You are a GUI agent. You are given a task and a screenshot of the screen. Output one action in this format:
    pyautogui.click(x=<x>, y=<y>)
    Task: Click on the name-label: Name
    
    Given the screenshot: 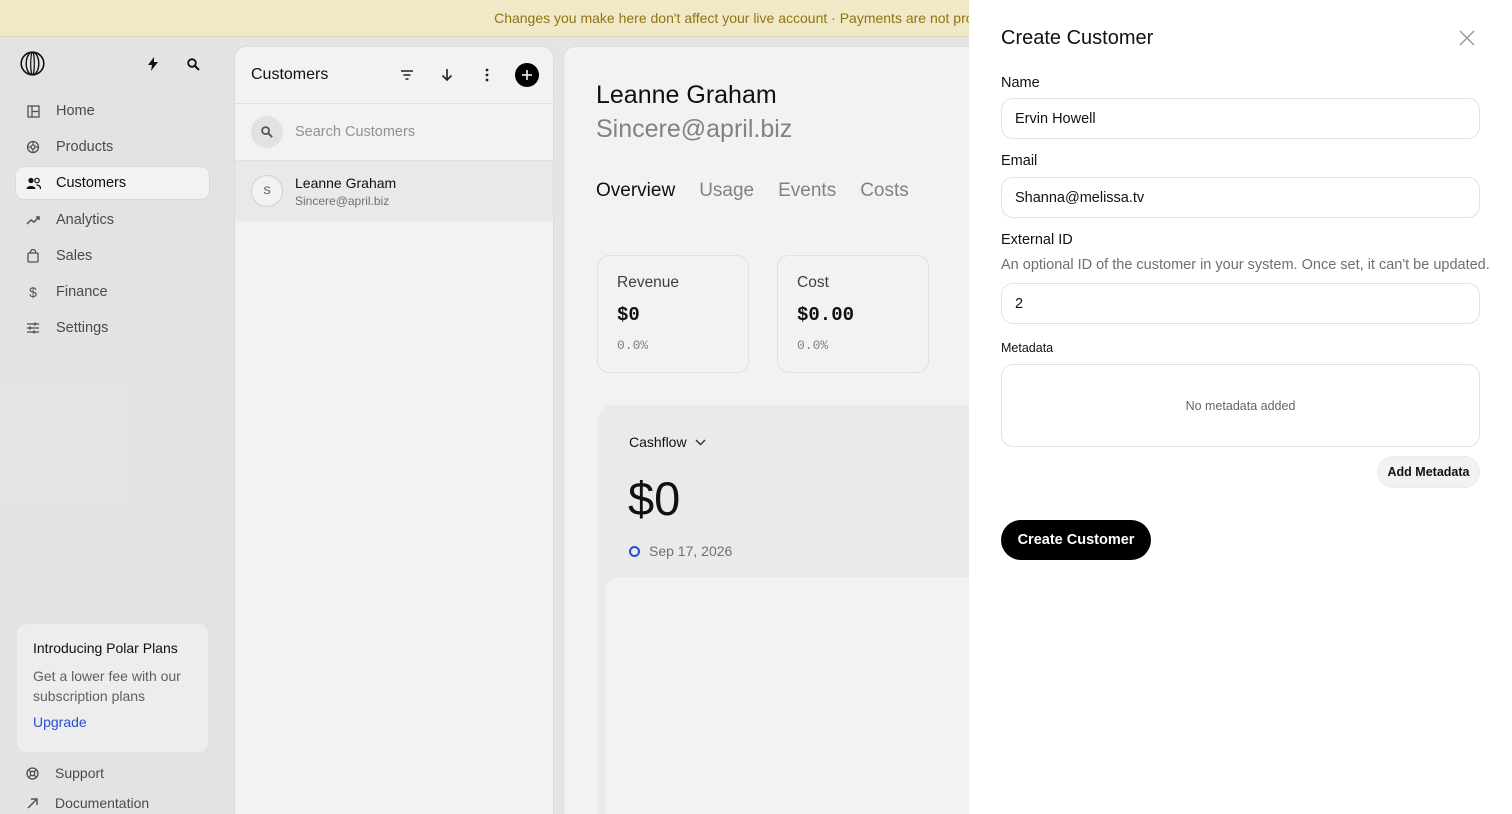 What is the action you would take?
    pyautogui.click(x=1020, y=83)
    